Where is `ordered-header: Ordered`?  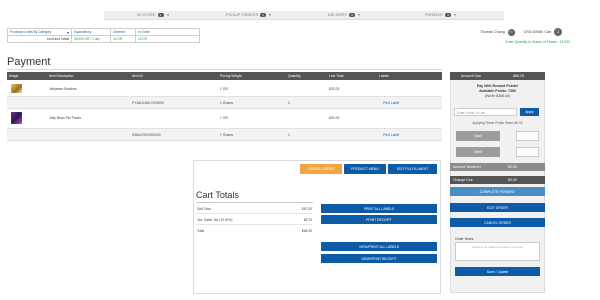 ordered-header: Ordered is located at coordinates (123, 32).